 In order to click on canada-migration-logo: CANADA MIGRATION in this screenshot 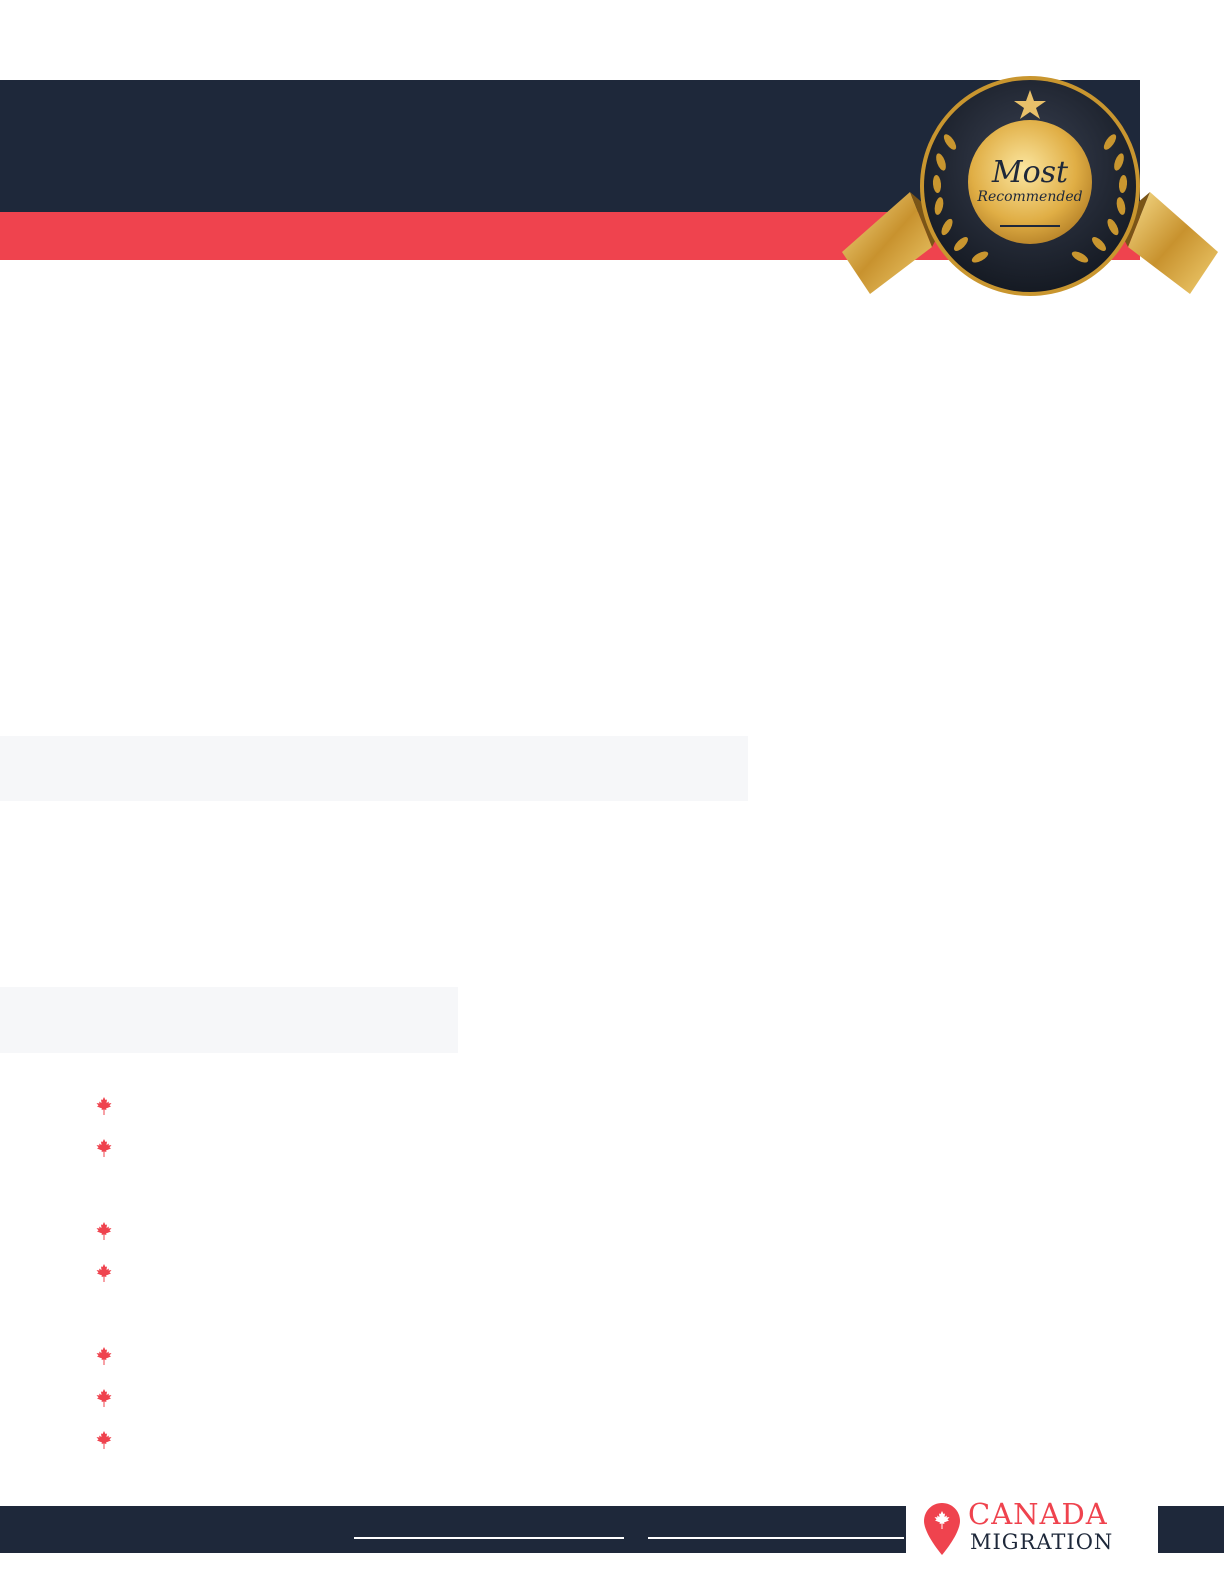, I will do `click(1032, 1529)`.